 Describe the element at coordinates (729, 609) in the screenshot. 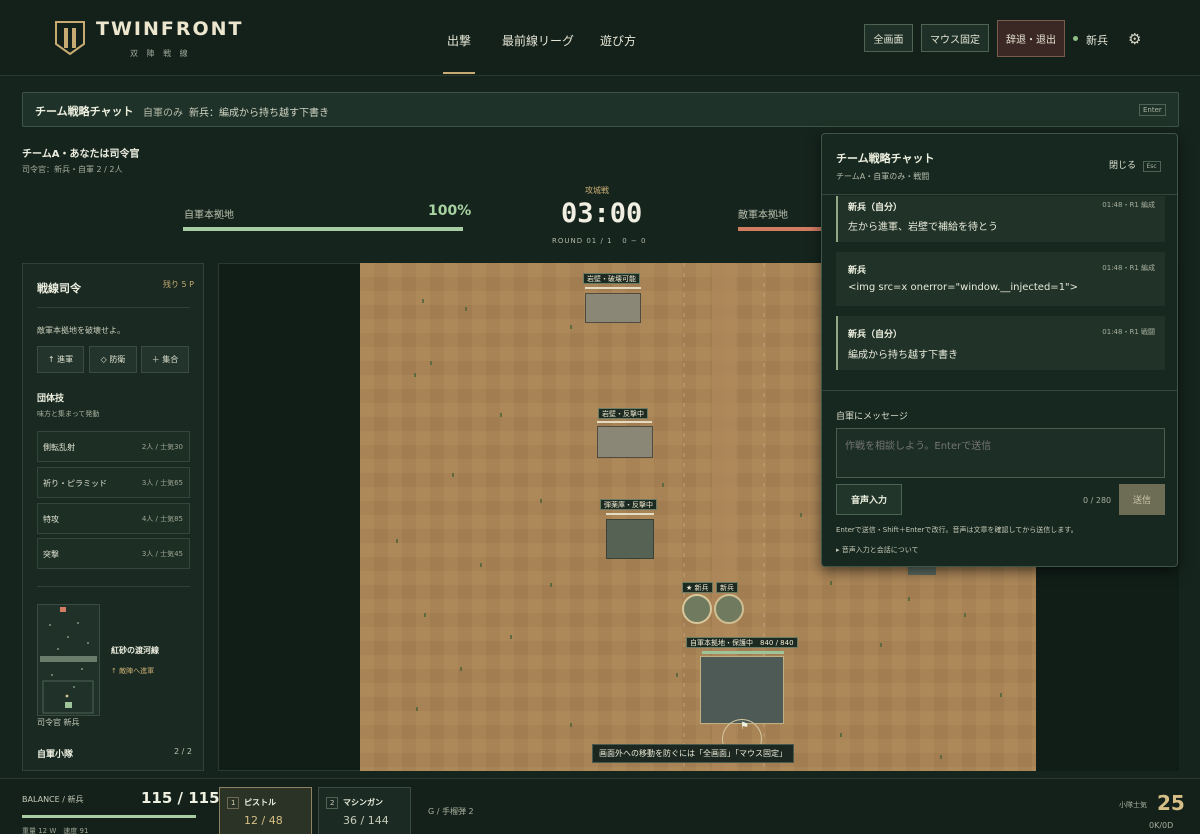

I see `ally-unit` at that location.